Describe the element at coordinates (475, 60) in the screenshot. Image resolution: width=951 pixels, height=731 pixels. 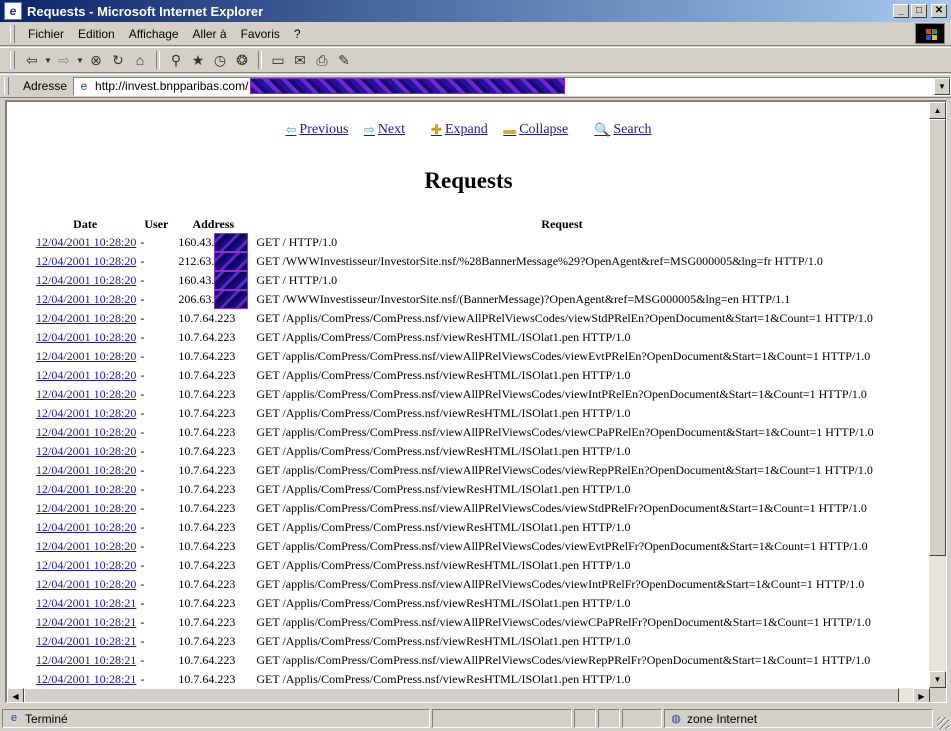
I see `standard-toolbar: ⇦ ▼ ⇨ ▼ ⊗ ↻ ⌂ ⚲ ★ ◷ ❂ ▭ ✉ ⎙ ✎` at that location.